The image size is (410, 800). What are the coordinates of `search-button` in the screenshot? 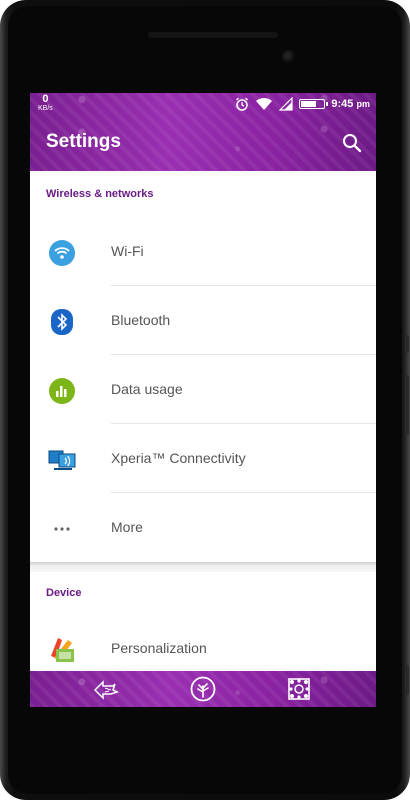 It's located at (352, 143).